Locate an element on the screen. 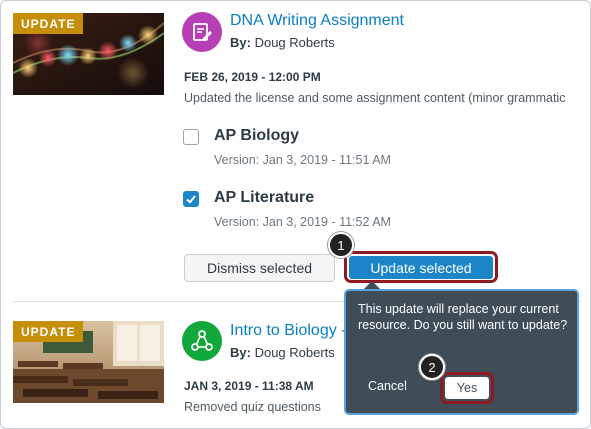 The image size is (591, 429). course-checkbox-ap-literature is located at coordinates (191, 199).